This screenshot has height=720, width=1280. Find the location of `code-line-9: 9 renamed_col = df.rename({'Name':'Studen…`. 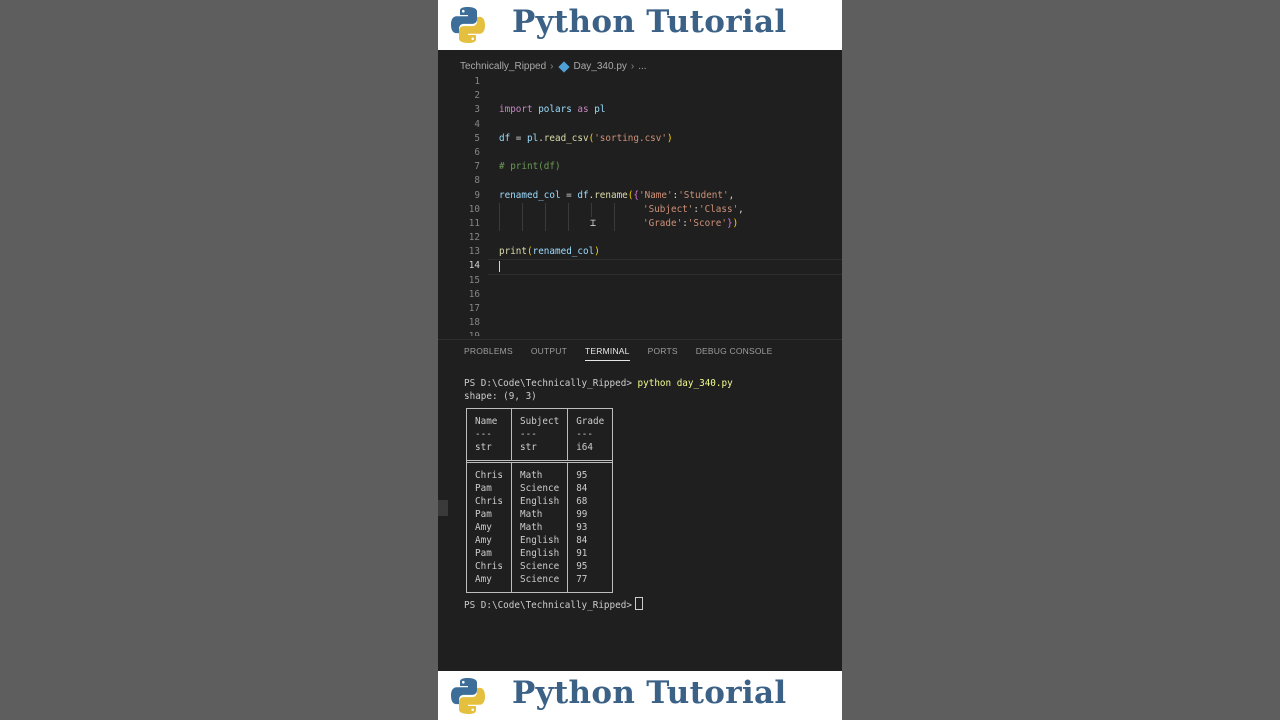

code-line-9: 9 renamed_col = df.rename({'Name':'Studen… is located at coordinates (640, 196).